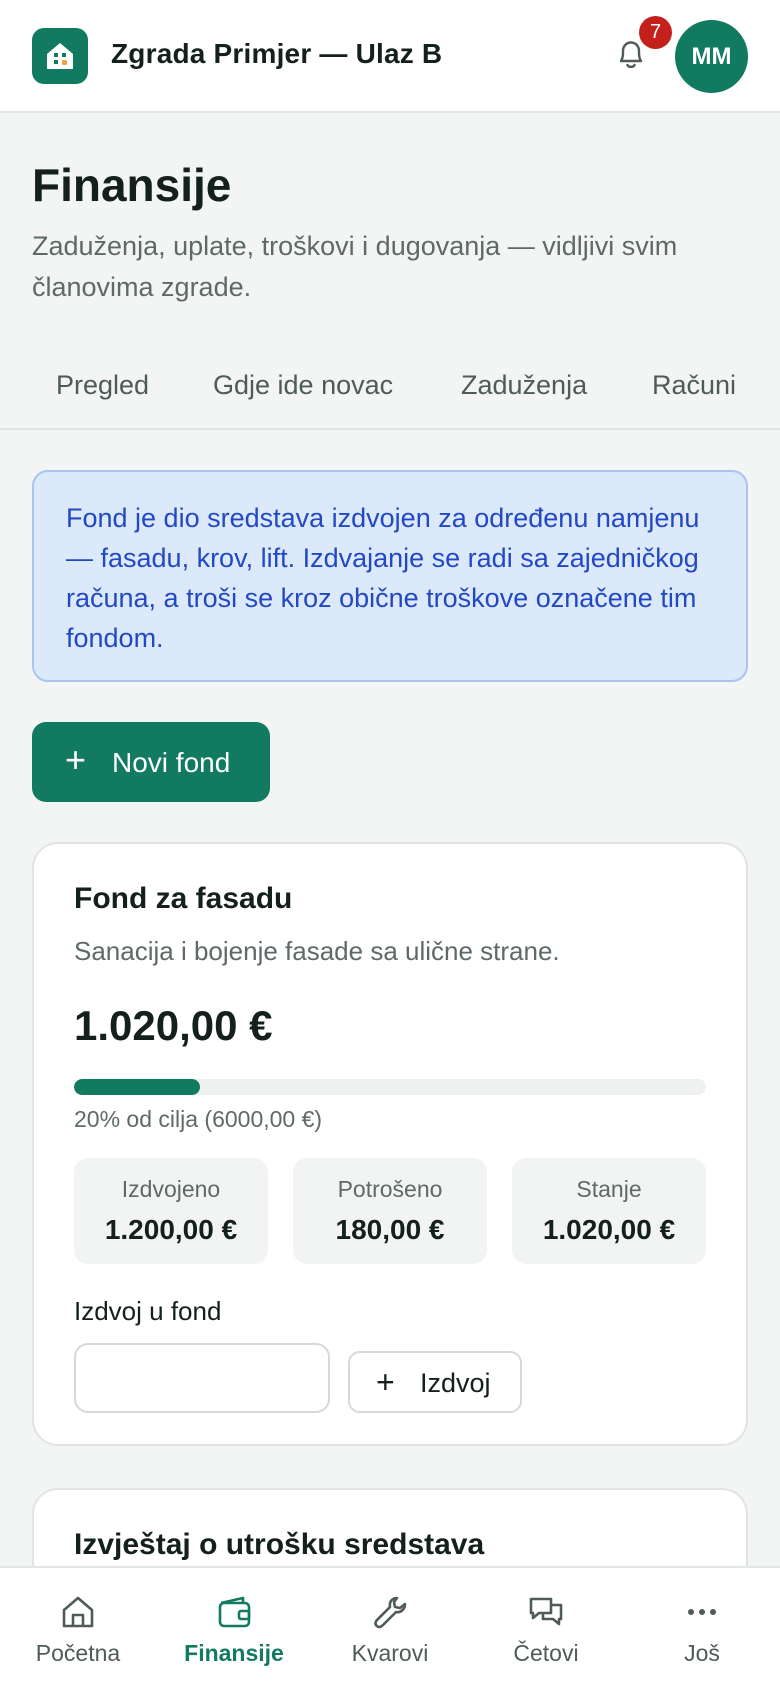  Describe the element at coordinates (279, 1544) in the screenshot. I see `spending-report-title: Izvještaj o utrošku sredstava` at that location.